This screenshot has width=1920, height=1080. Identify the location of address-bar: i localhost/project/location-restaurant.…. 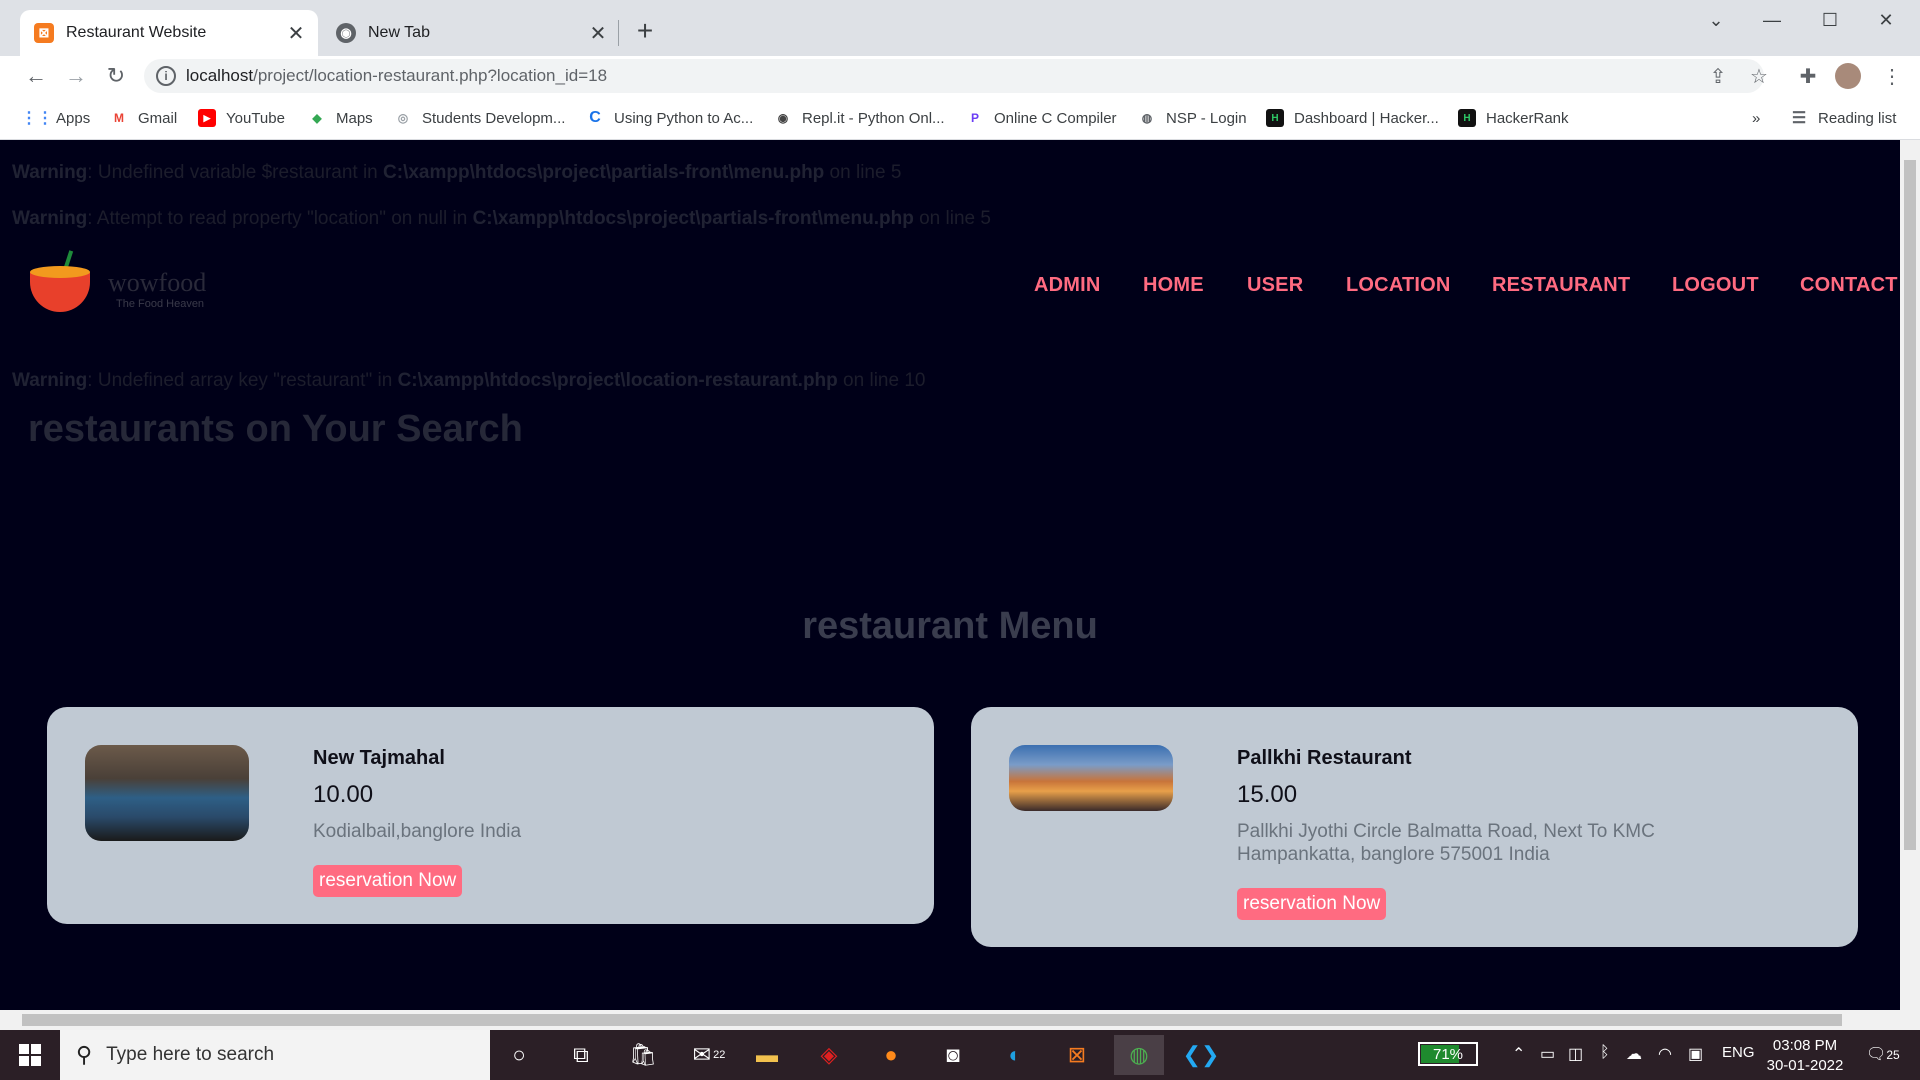
(954, 76).